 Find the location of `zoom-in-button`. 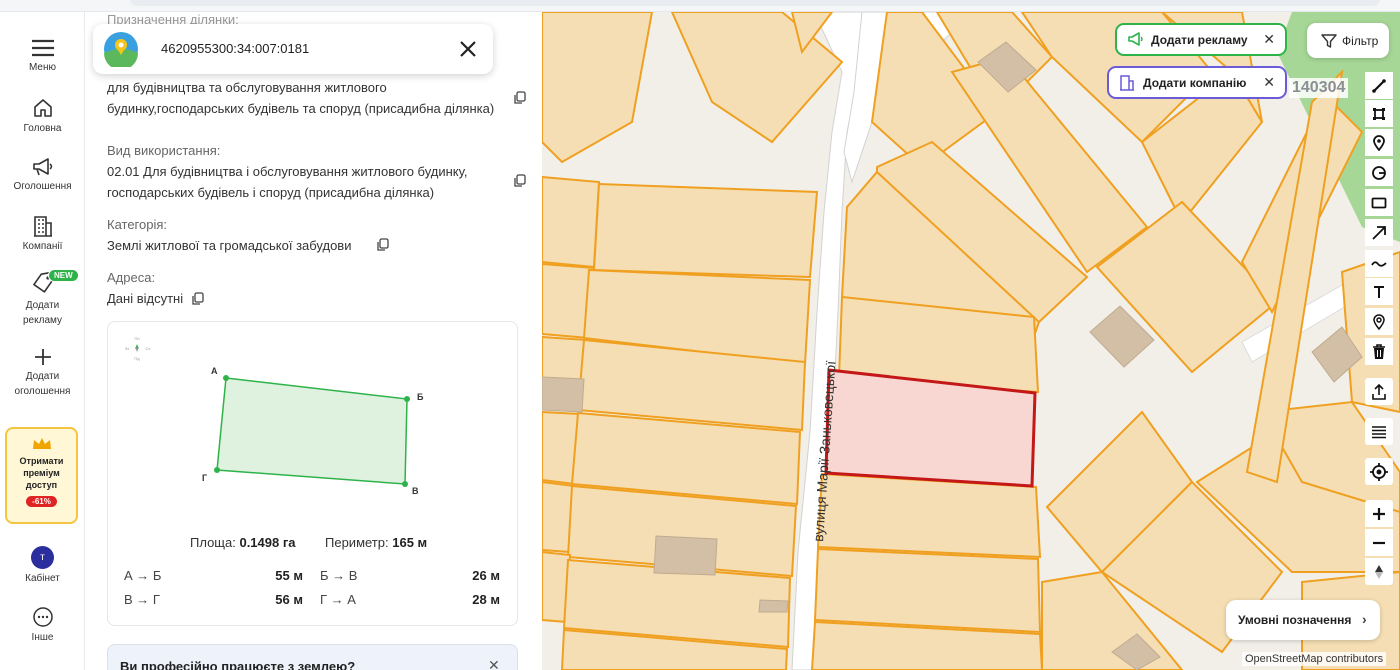

zoom-in-button is located at coordinates (1379, 513).